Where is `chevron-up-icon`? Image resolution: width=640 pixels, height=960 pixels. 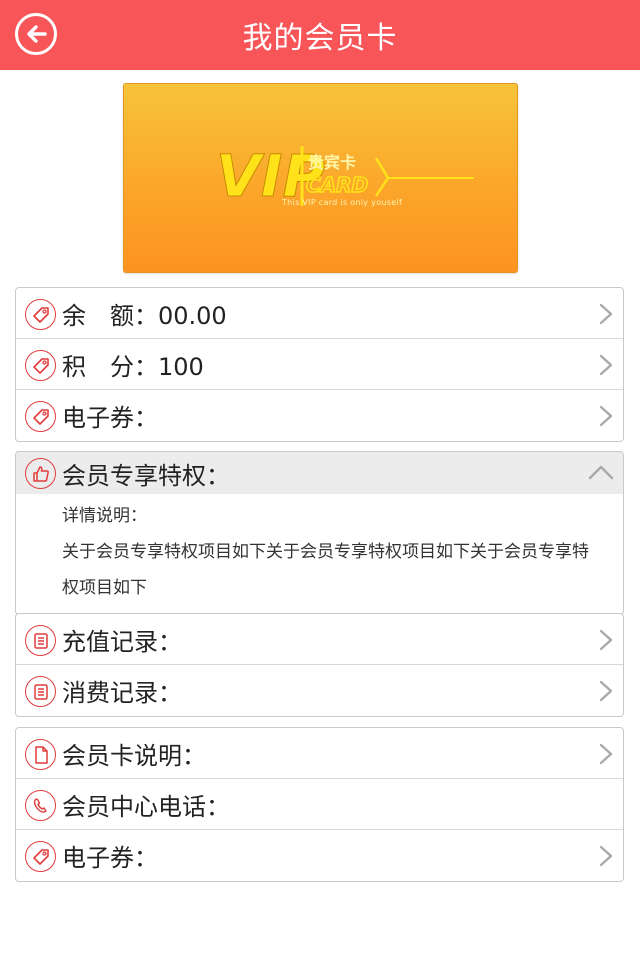
chevron-up-icon is located at coordinates (601, 472).